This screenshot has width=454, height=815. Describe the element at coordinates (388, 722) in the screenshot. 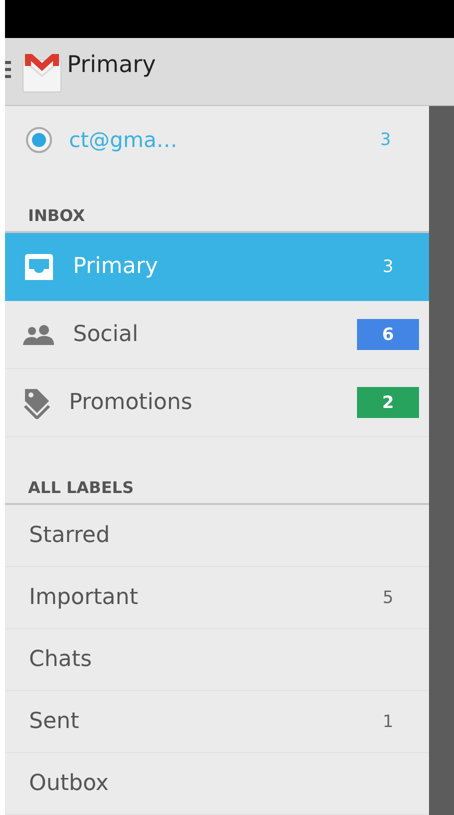

I see `unread-count: 1` at that location.